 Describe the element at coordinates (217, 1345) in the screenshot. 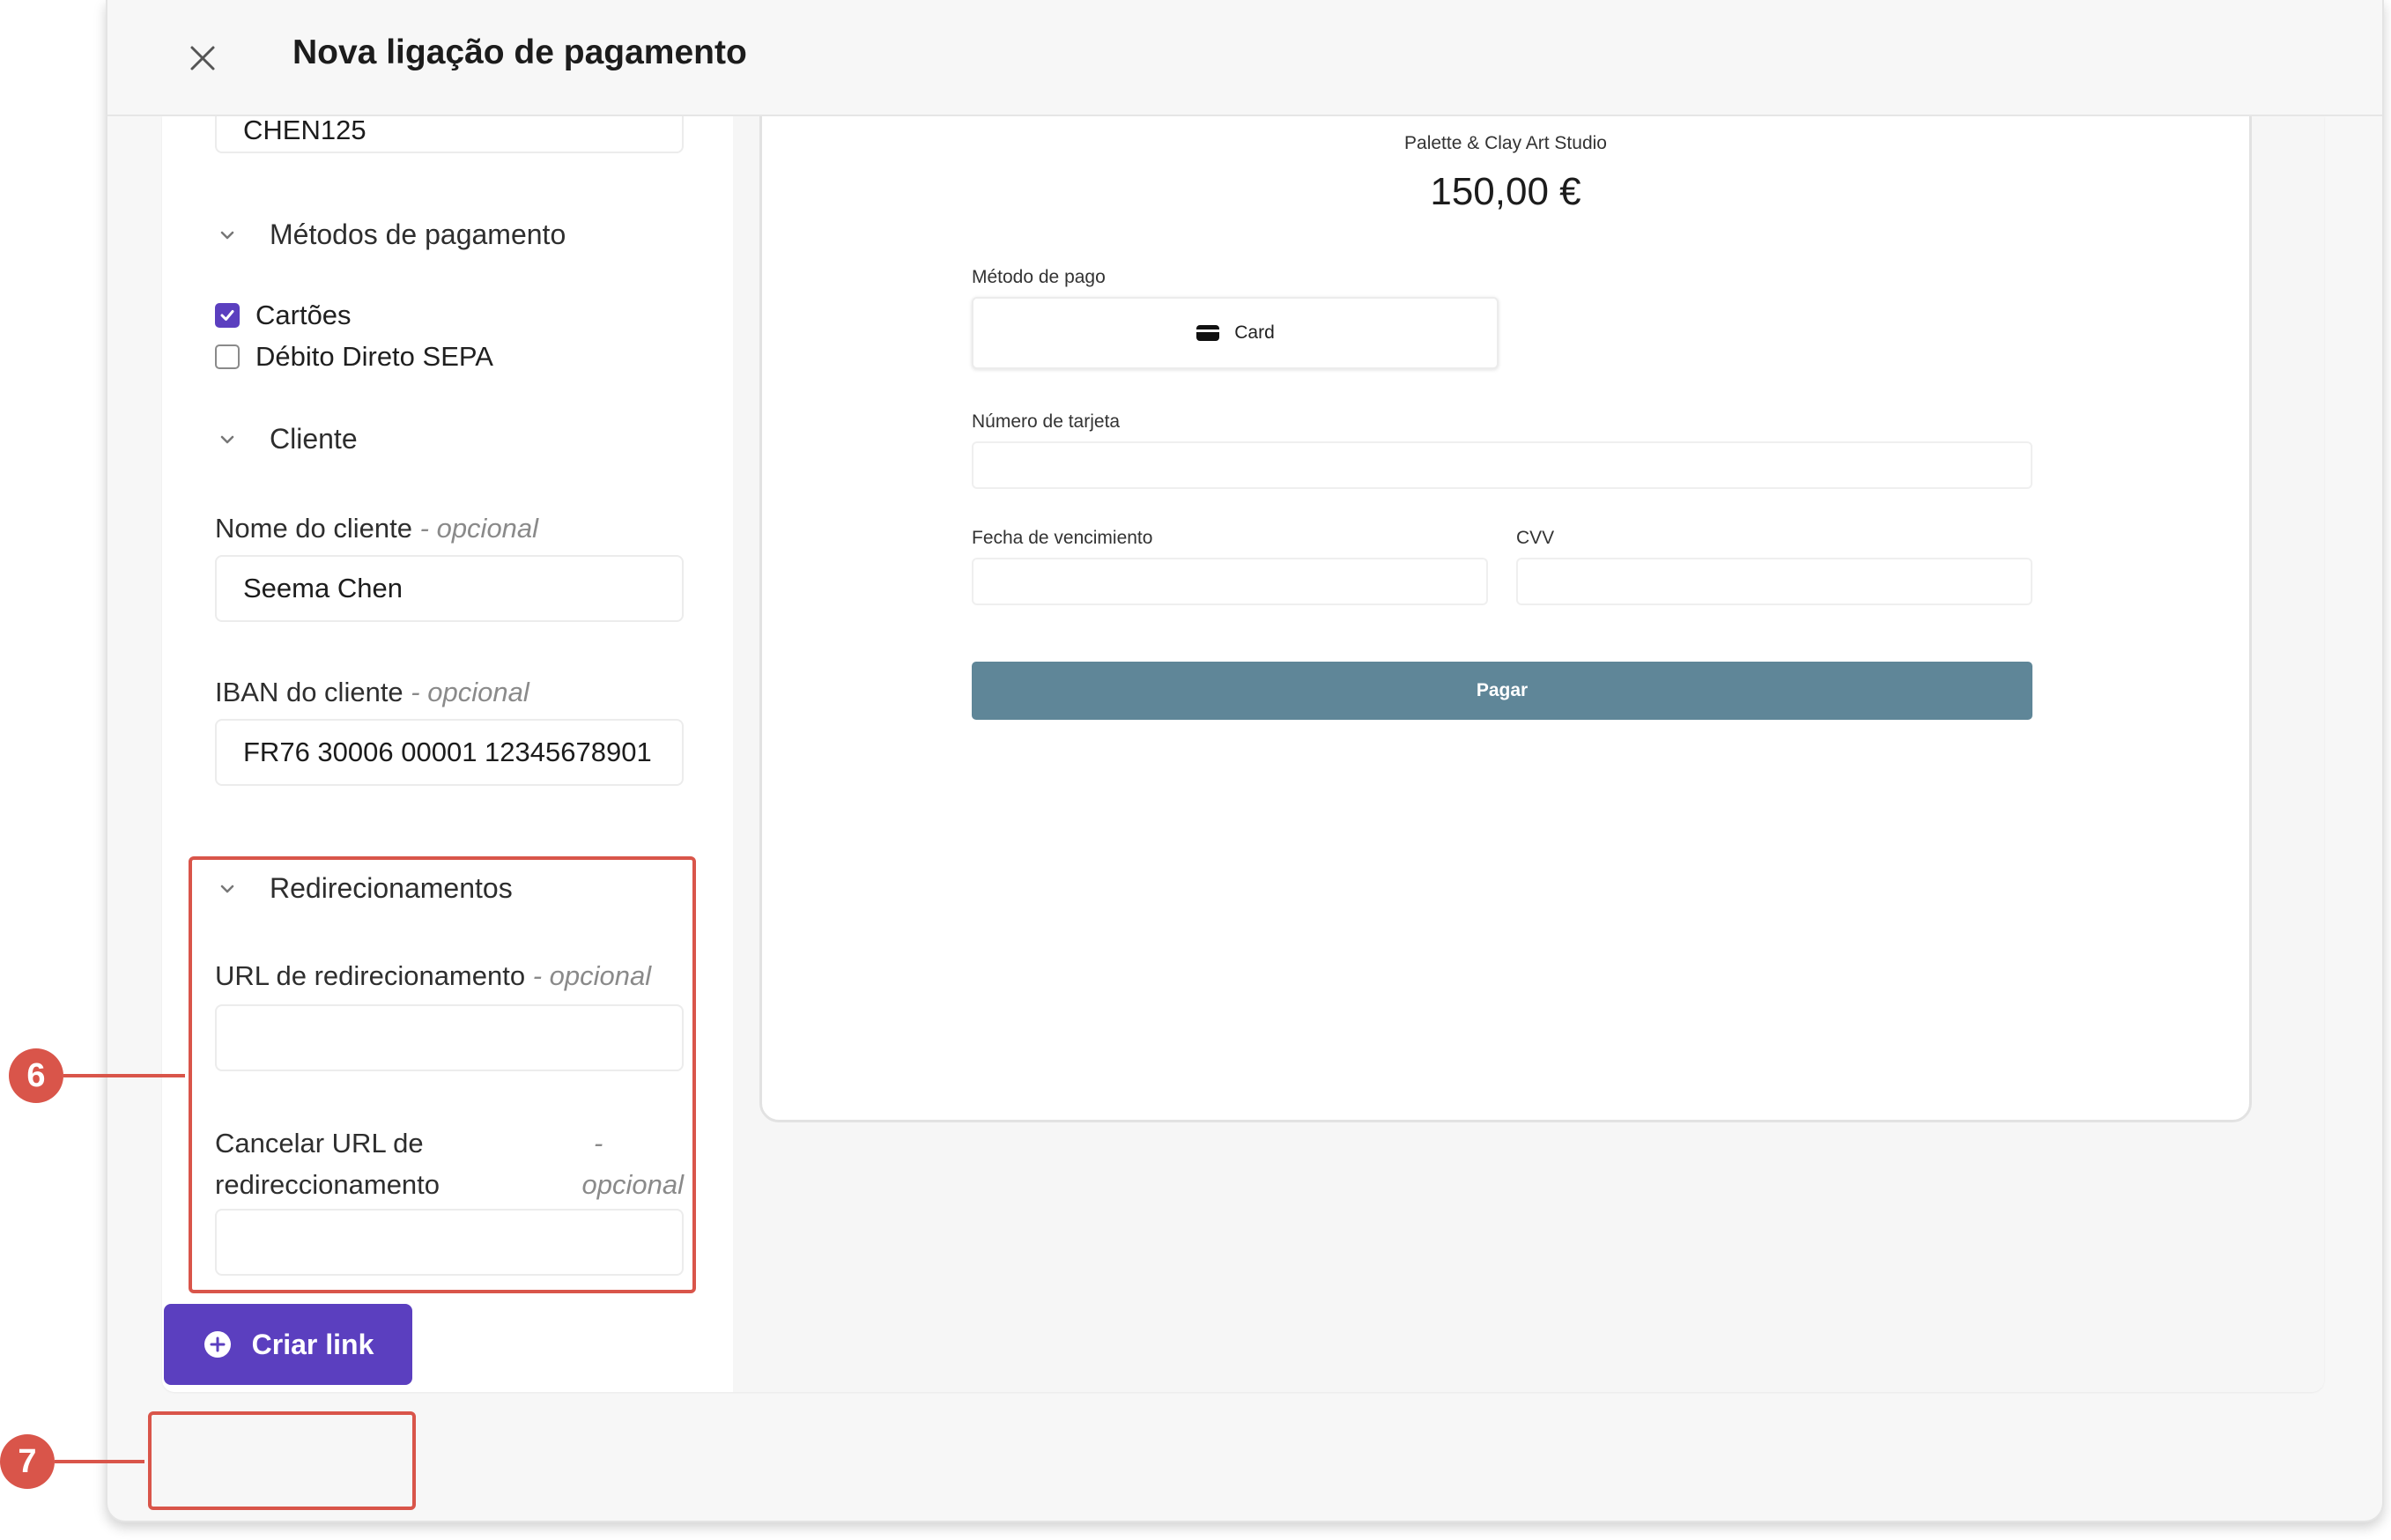

I see `plus-circle-icon` at that location.